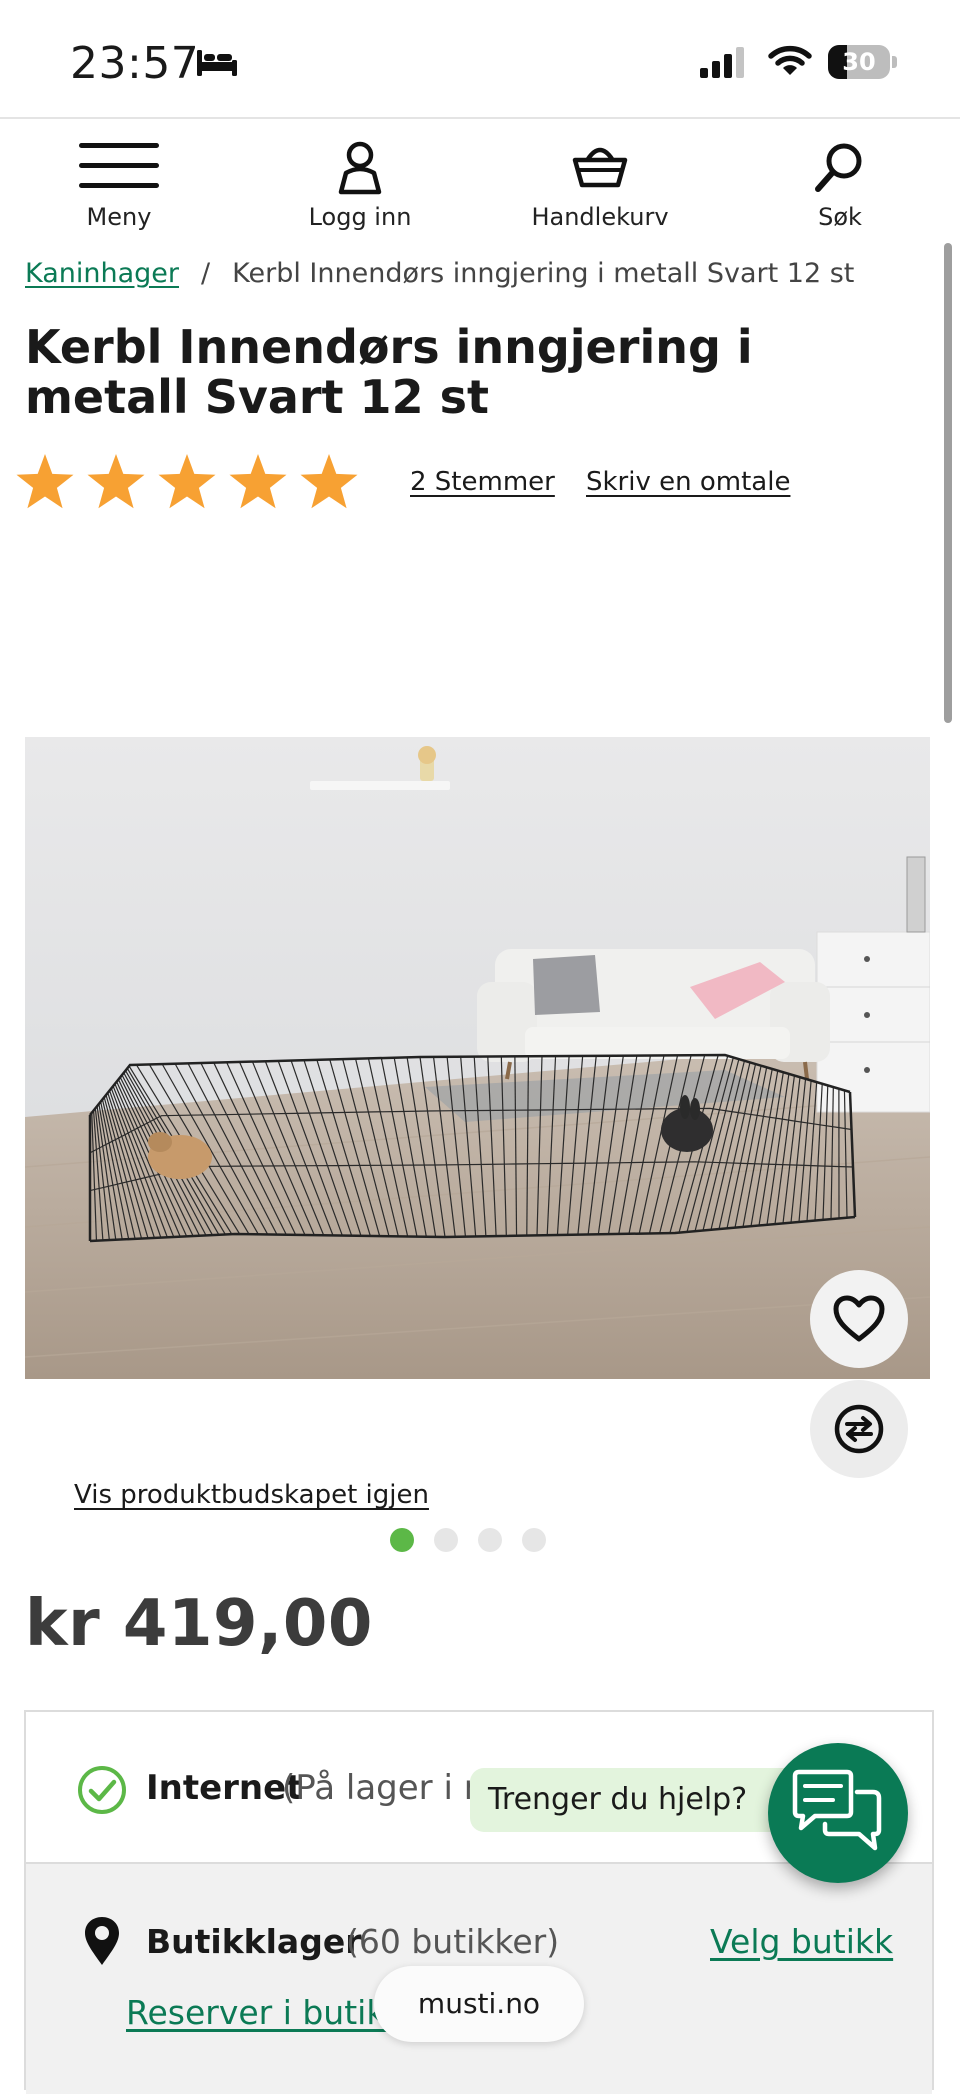  Describe the element at coordinates (224, 1788) in the screenshot. I see `internet-stock-label: Internet` at that location.